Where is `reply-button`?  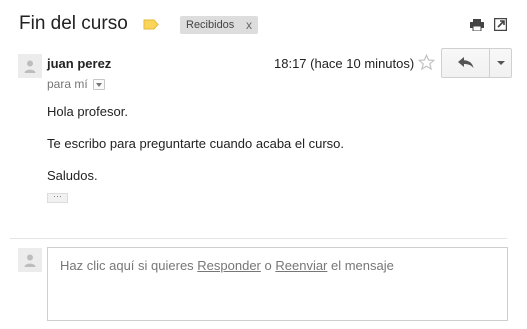 reply-button is located at coordinates (466, 63).